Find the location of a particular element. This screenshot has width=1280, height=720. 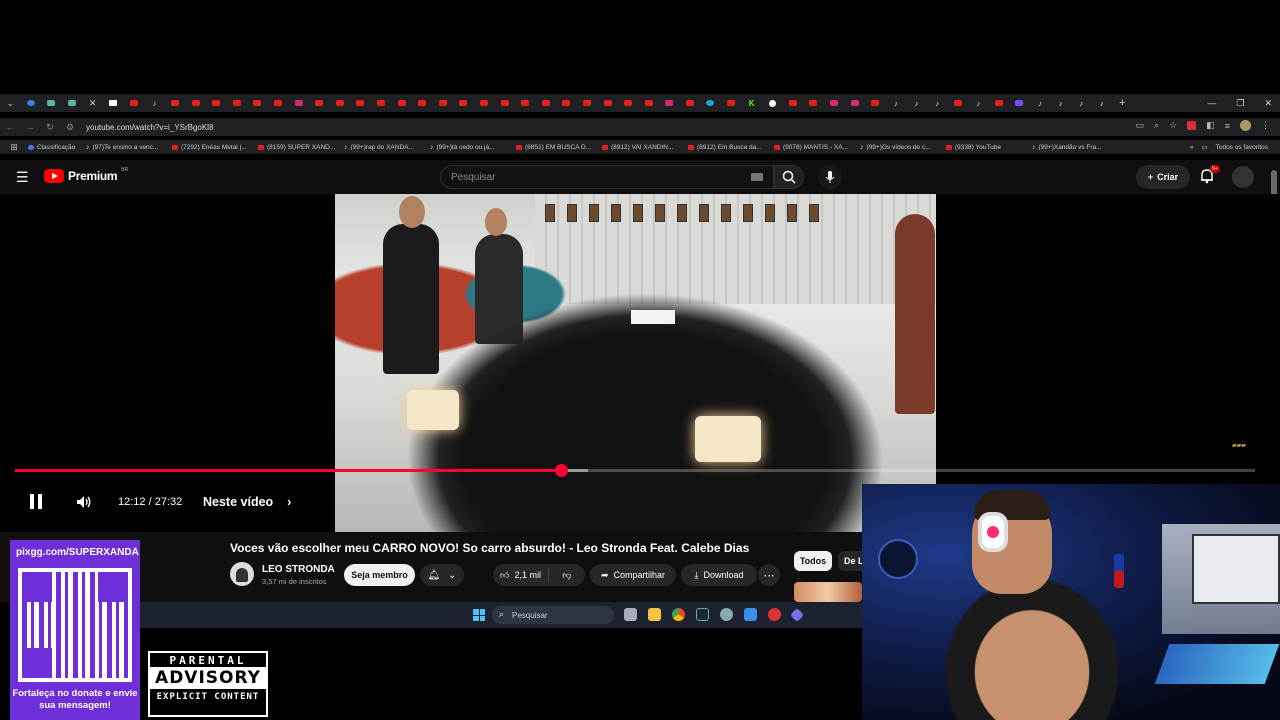

taskbar-search: ⌕ Pesquisar is located at coordinates (553, 615).